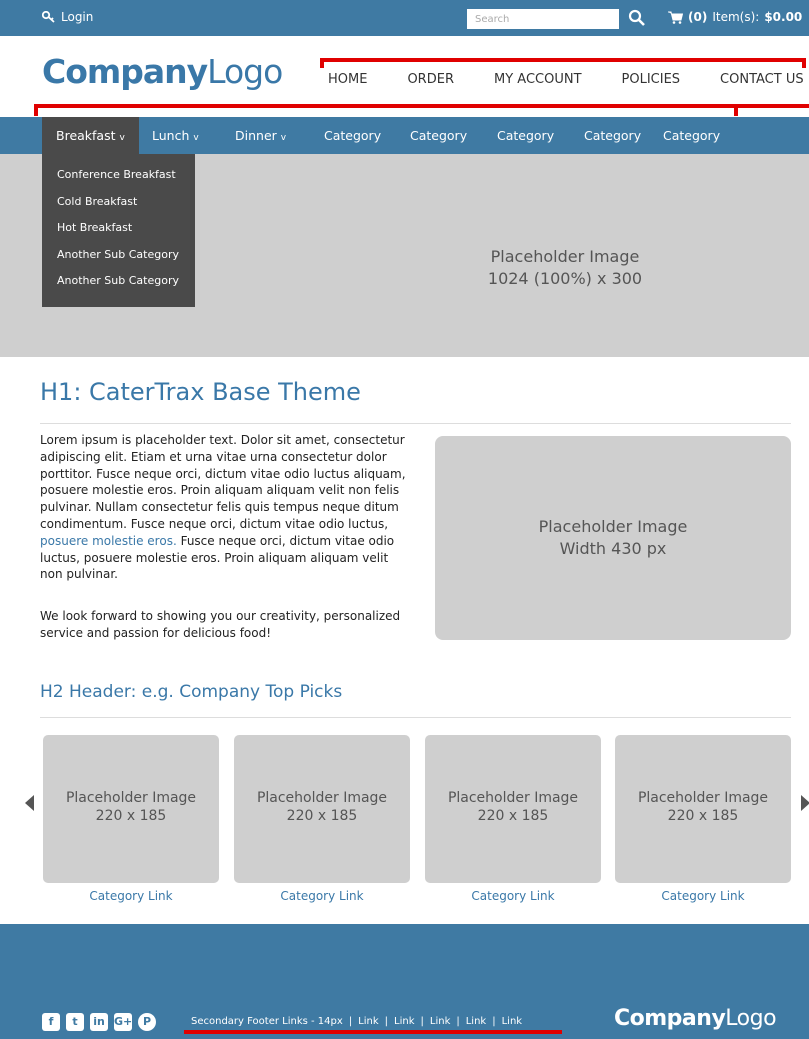 The width and height of the screenshot is (809, 1039). I want to click on dropdown-item: Conference Breakfast, so click(118, 175).